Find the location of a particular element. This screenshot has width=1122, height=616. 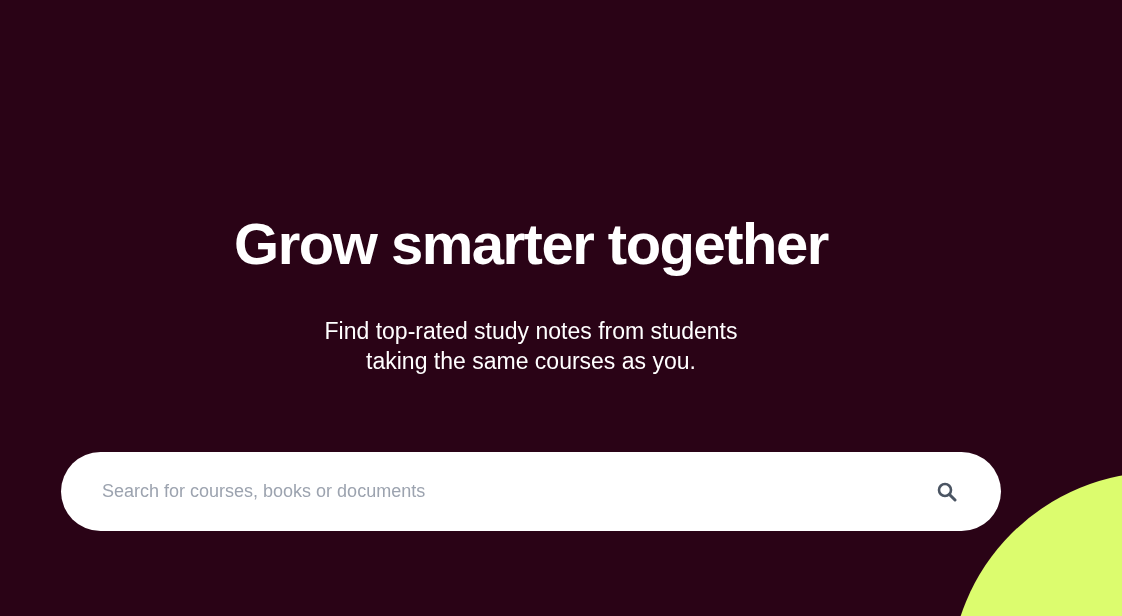

search-field: Search for courses, books or documents is located at coordinates (531, 491).